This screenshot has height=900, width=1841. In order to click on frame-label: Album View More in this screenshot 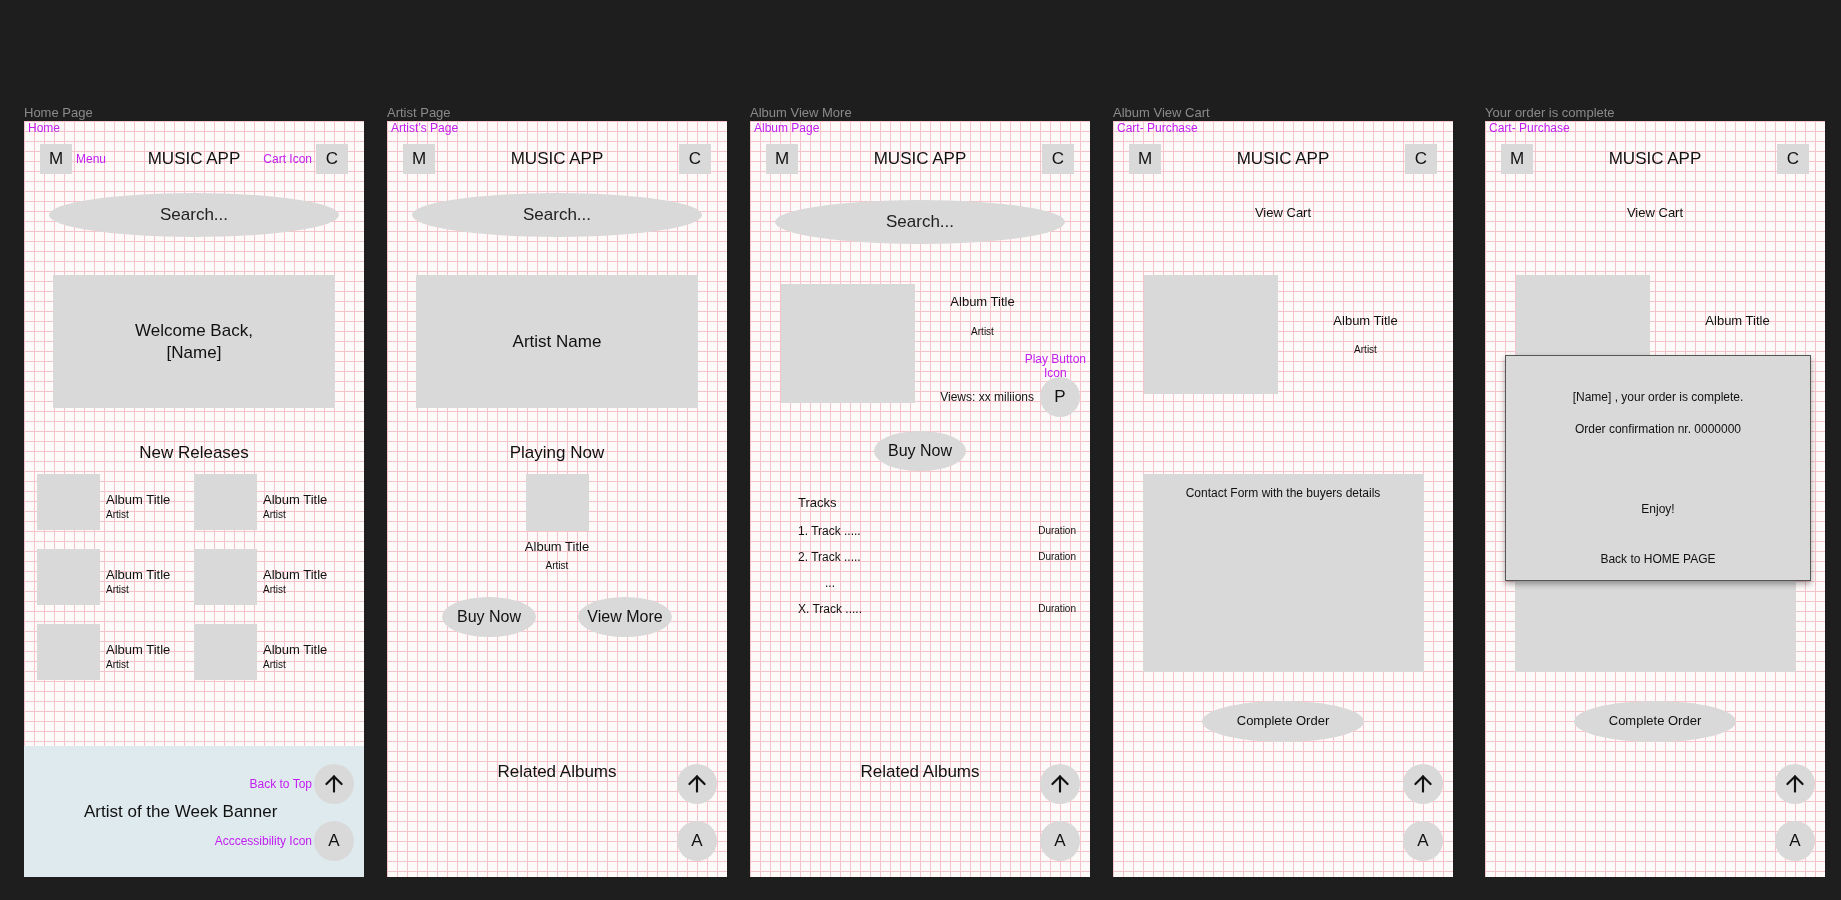, I will do `click(801, 112)`.